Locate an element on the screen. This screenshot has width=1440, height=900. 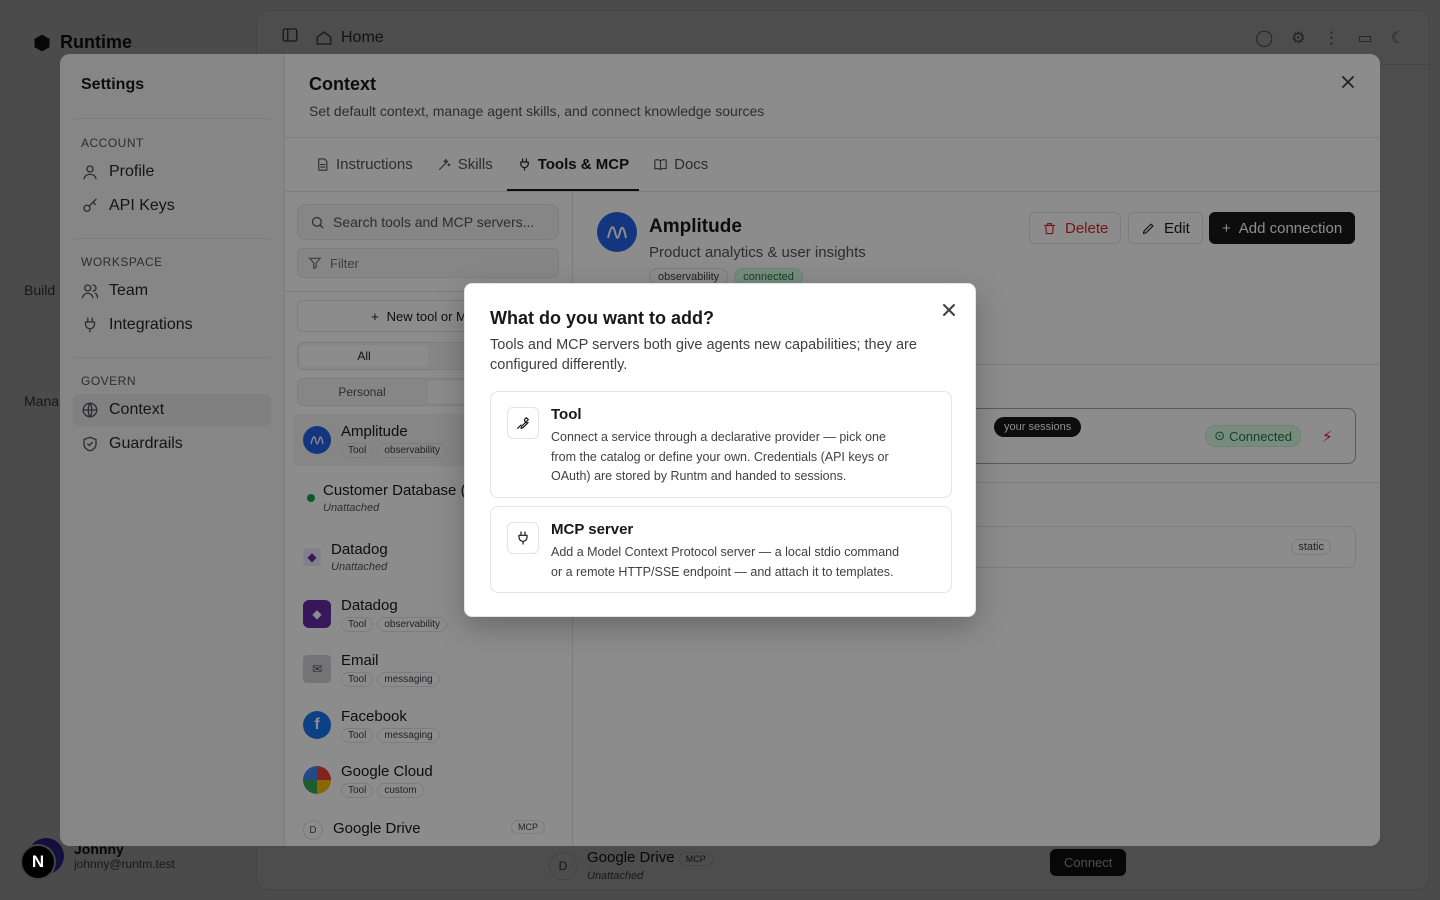
wrench-icon is located at coordinates (523, 423).